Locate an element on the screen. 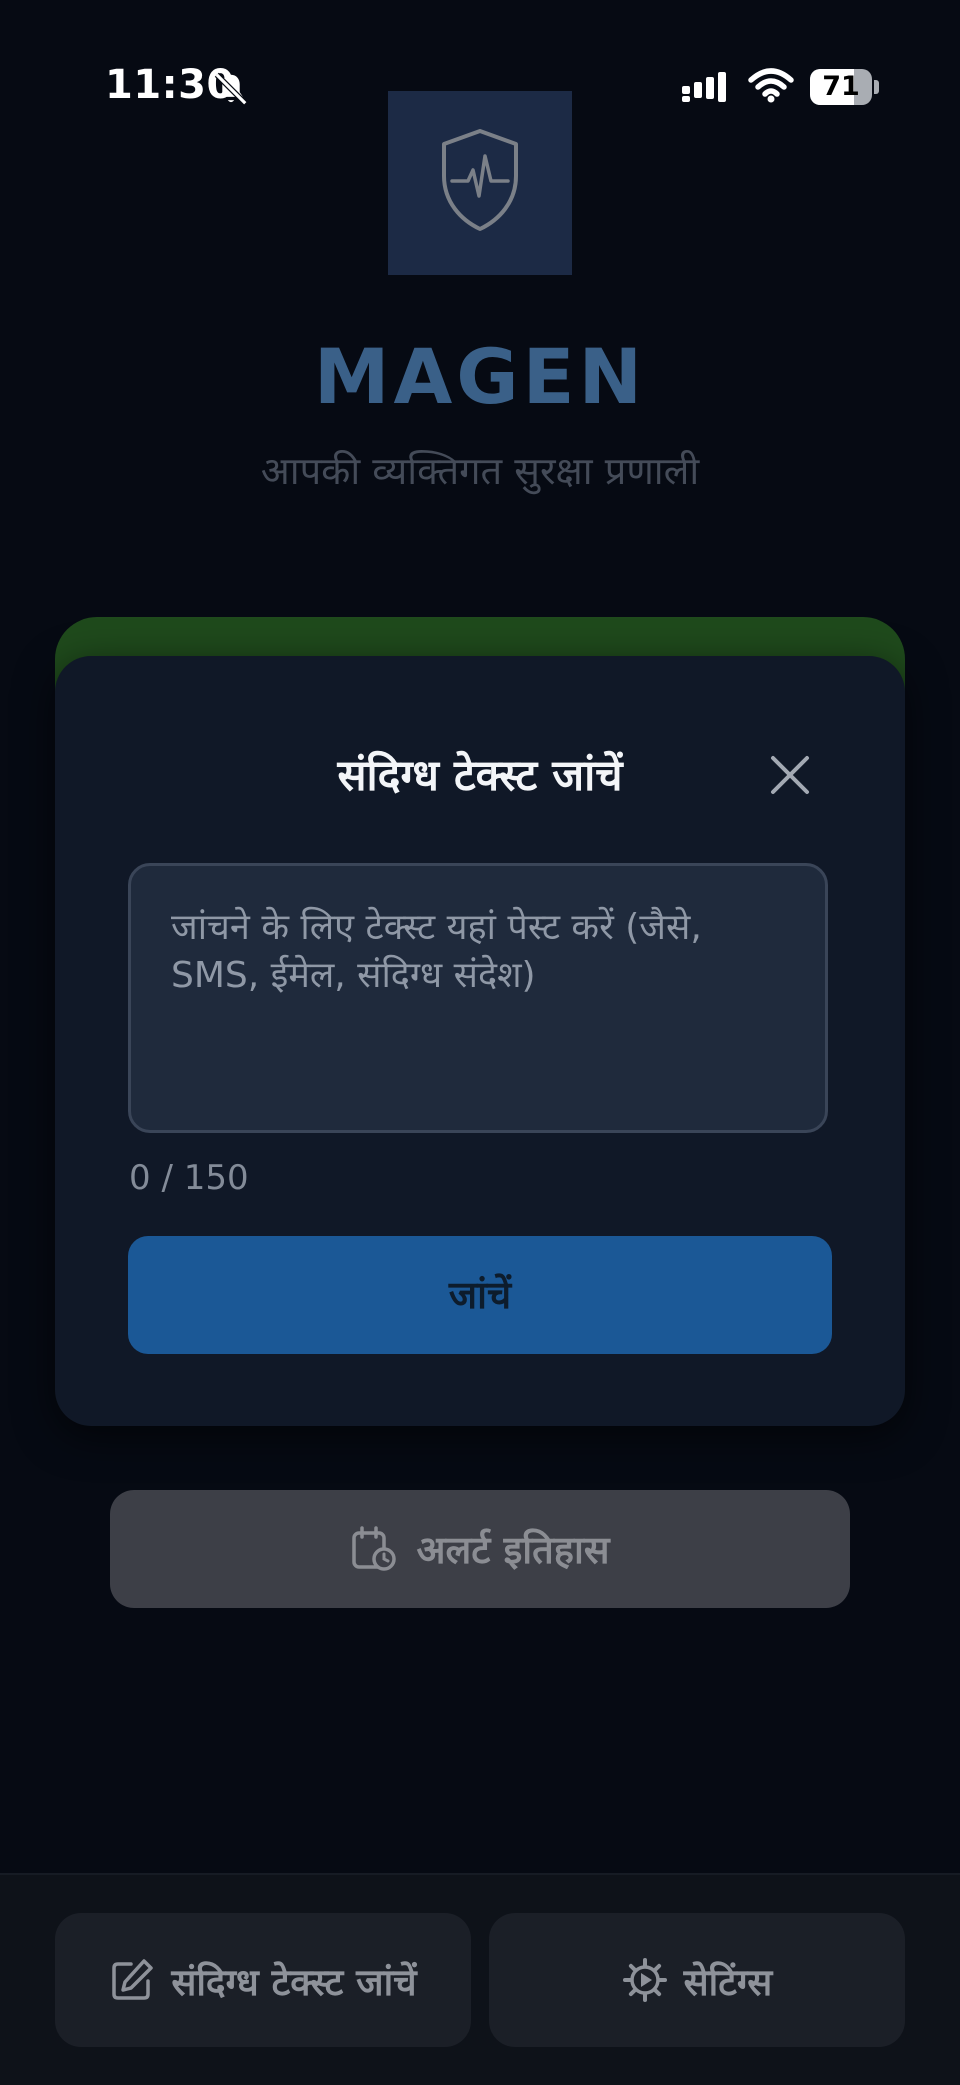 The height and width of the screenshot is (2085, 960). wifi-icon is located at coordinates (771, 85).